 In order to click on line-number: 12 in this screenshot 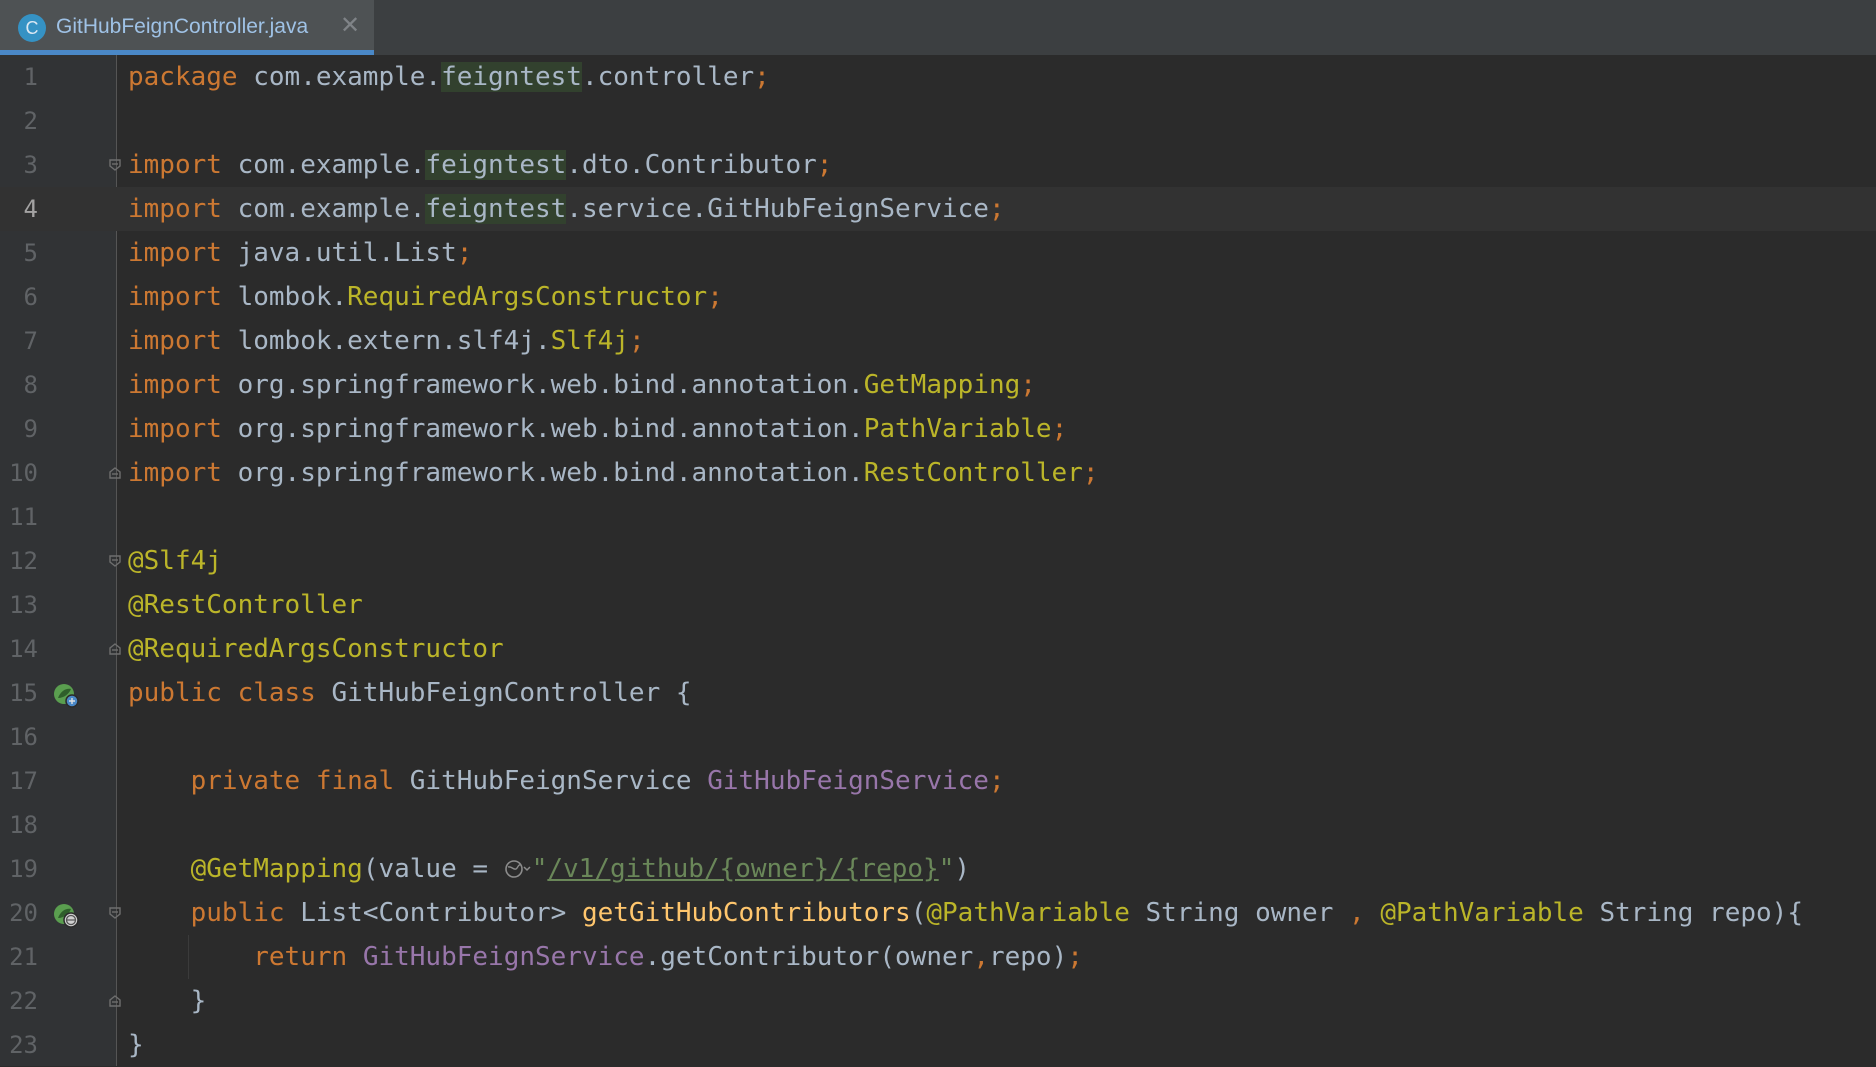, I will do `click(23, 561)`.